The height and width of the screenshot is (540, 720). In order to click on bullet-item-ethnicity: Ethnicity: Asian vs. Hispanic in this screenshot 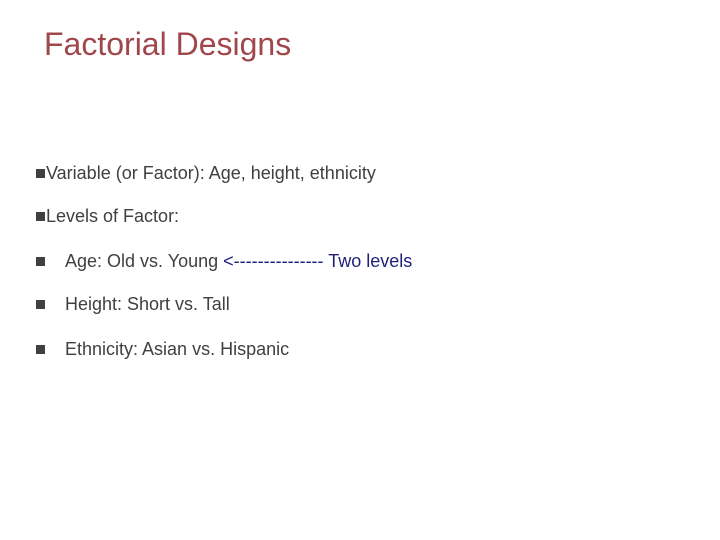, I will do `click(162, 349)`.